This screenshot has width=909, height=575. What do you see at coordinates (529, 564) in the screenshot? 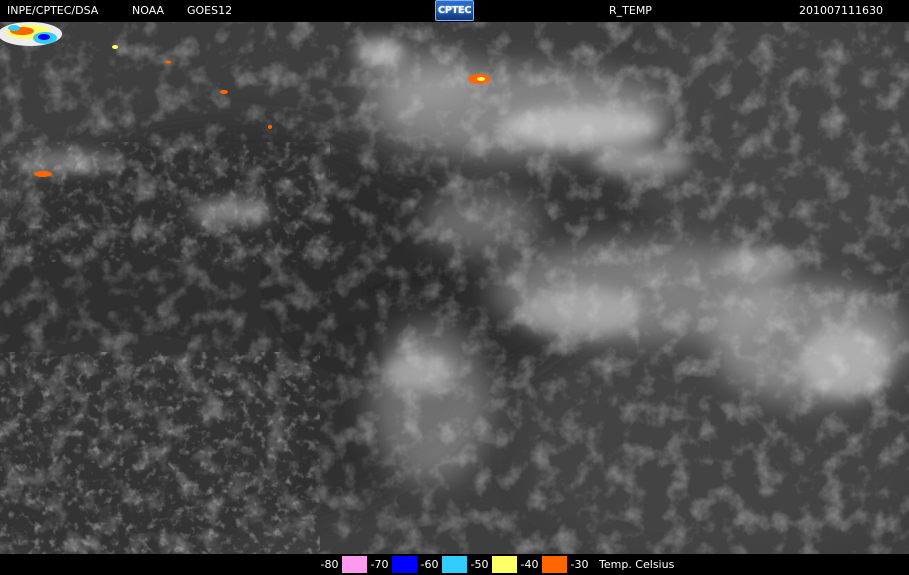
I see `legend-label: -40` at bounding box center [529, 564].